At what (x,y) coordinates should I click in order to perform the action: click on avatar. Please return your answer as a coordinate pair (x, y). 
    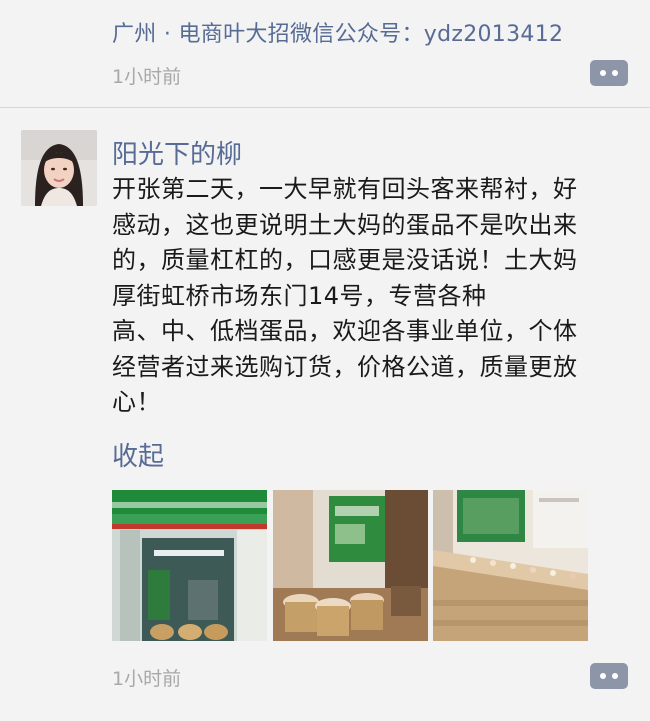
    Looking at the image, I should click on (59, 168).